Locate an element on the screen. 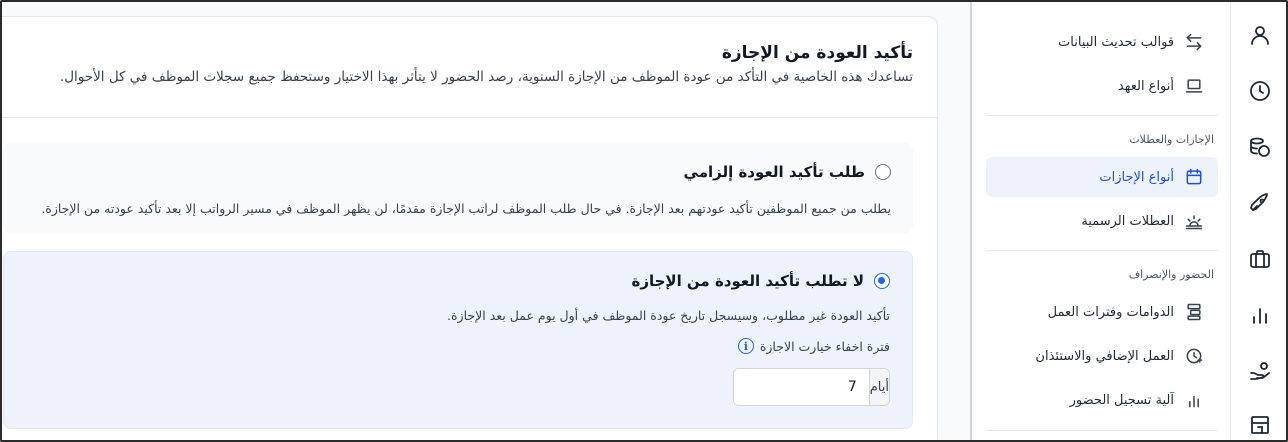 The width and height of the screenshot is (1288, 442). option-not-required-title: لا تطلب تأكيد العودة من الإجازة is located at coordinates (747, 281).